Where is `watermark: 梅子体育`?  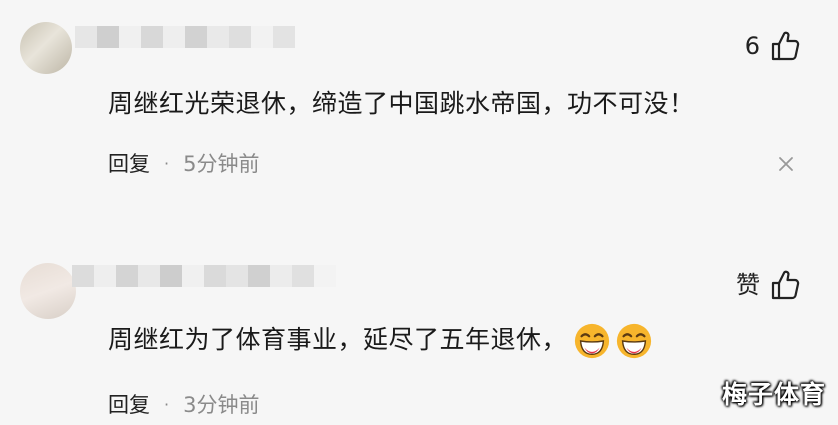
watermark: 梅子体育 is located at coordinates (773, 394).